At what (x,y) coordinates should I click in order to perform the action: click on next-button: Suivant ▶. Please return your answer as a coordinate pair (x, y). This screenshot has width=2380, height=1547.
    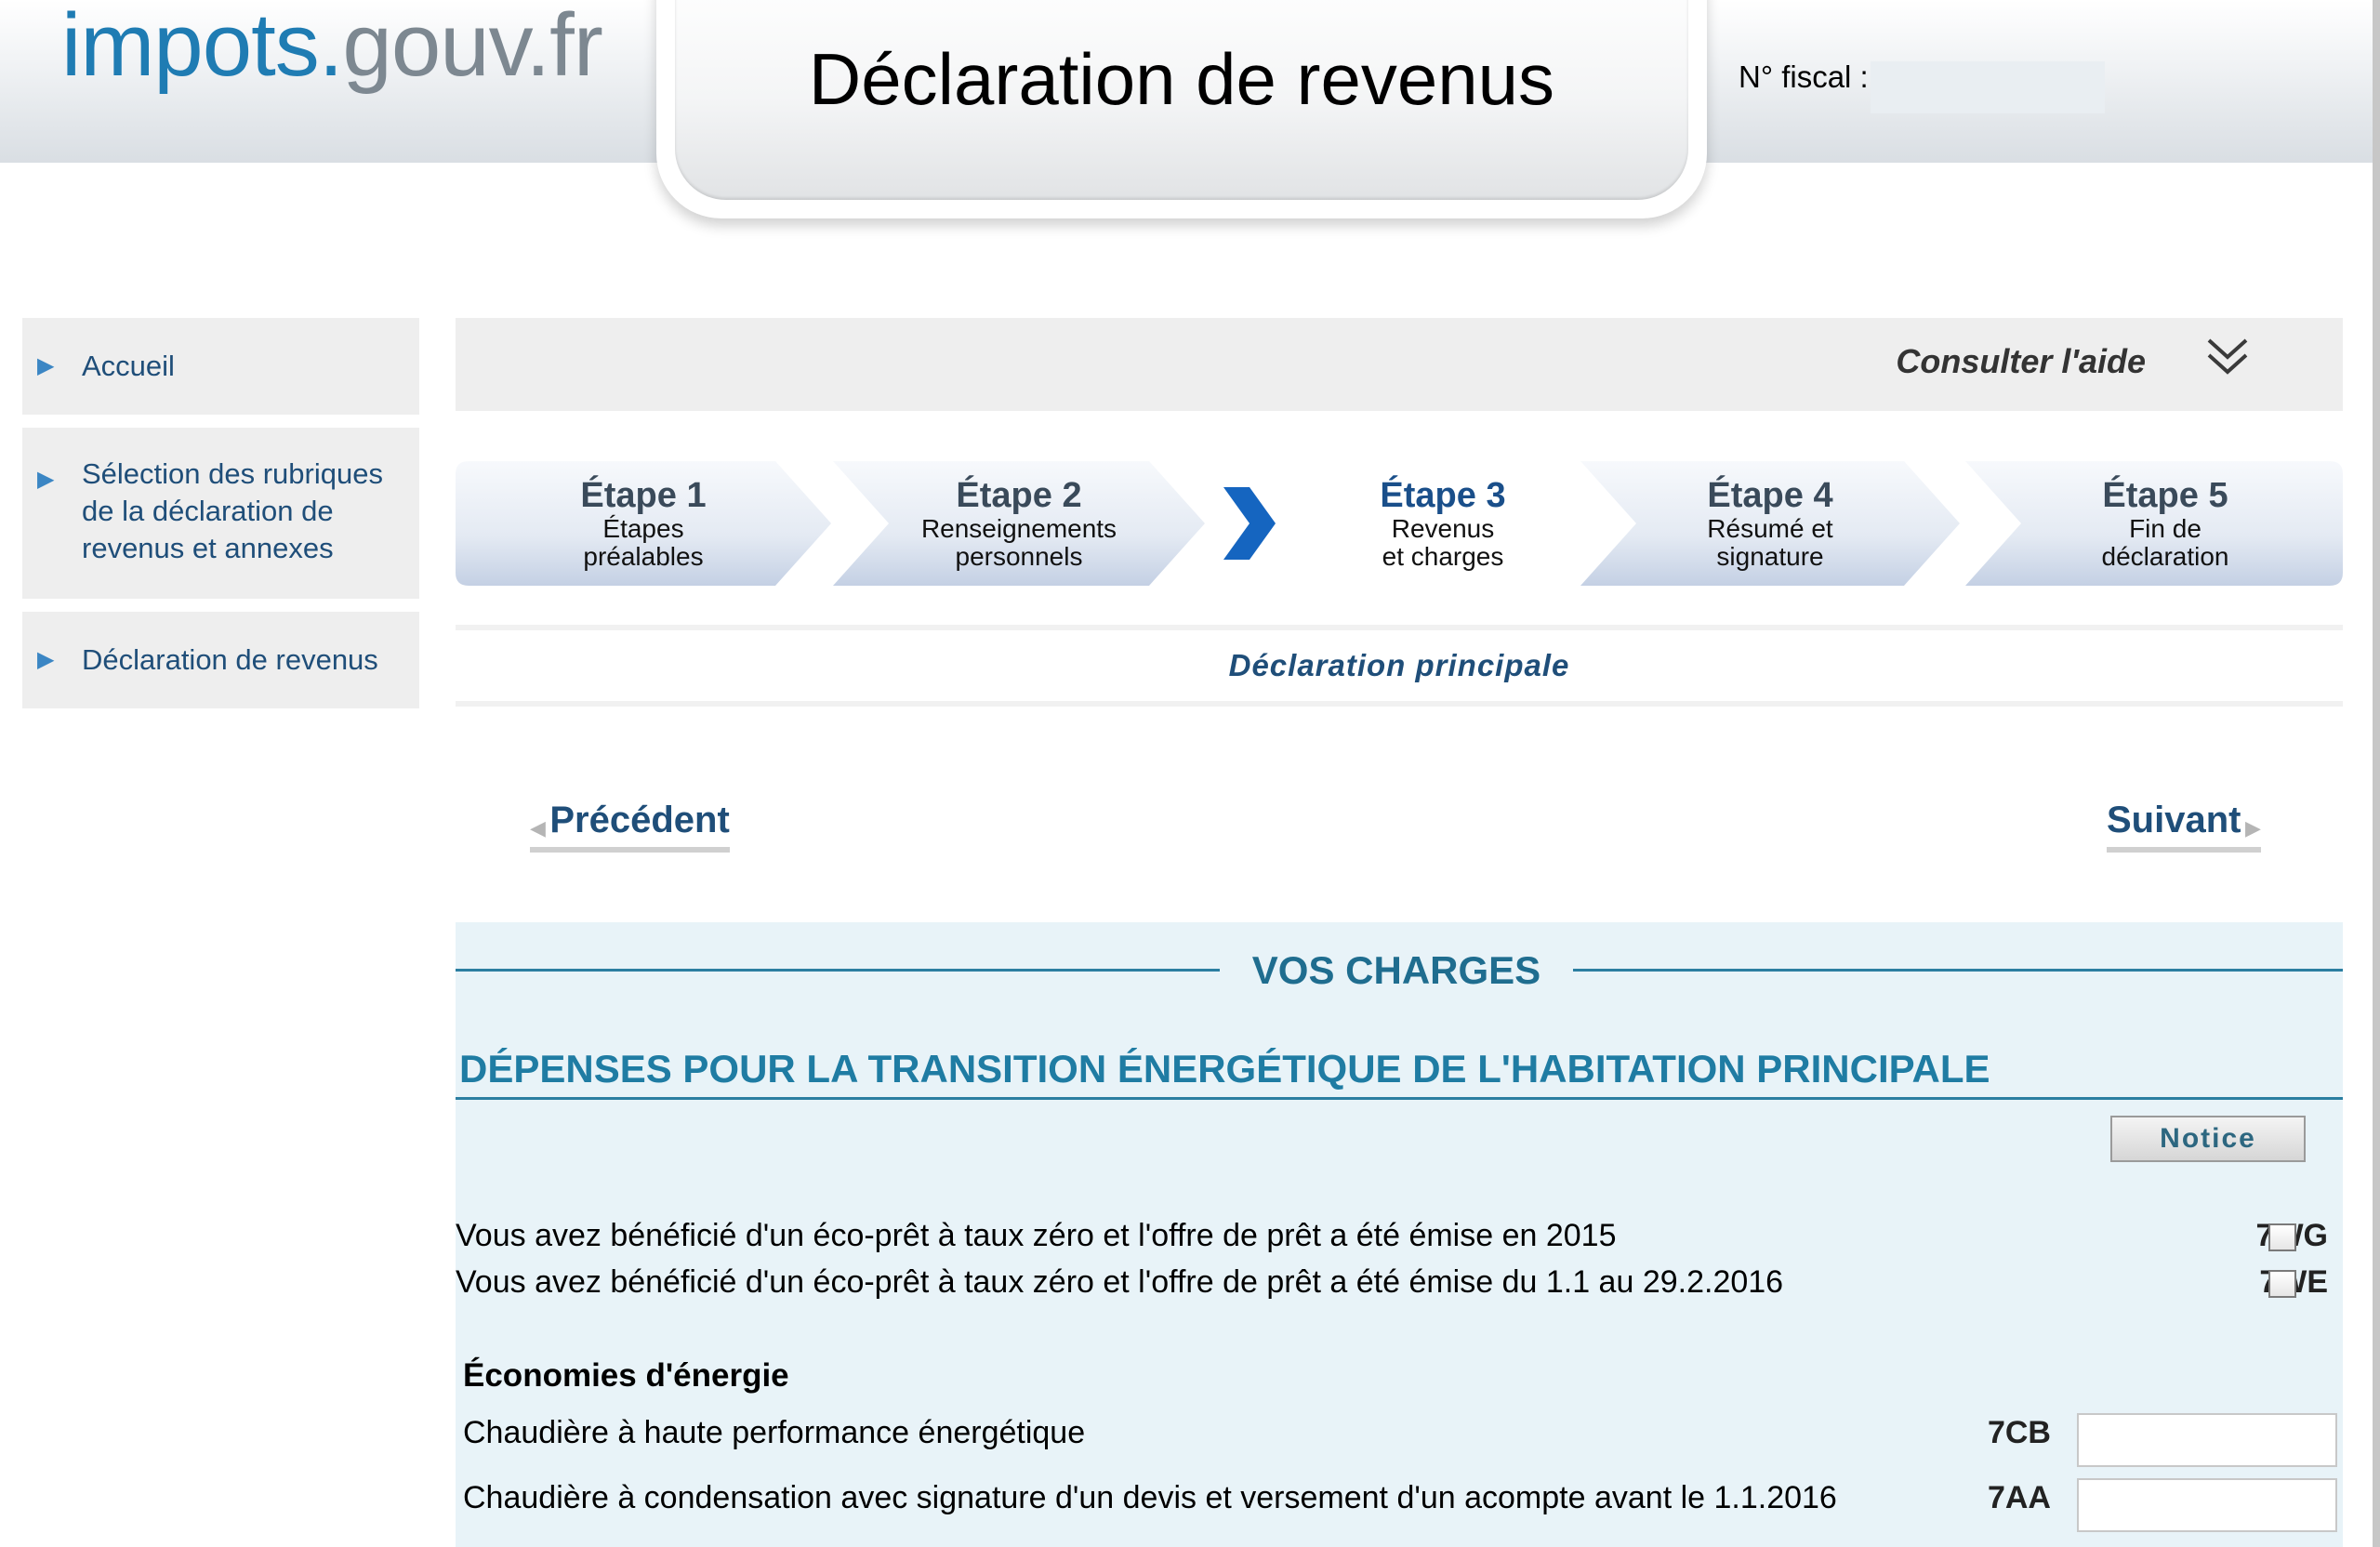
    Looking at the image, I should click on (2184, 826).